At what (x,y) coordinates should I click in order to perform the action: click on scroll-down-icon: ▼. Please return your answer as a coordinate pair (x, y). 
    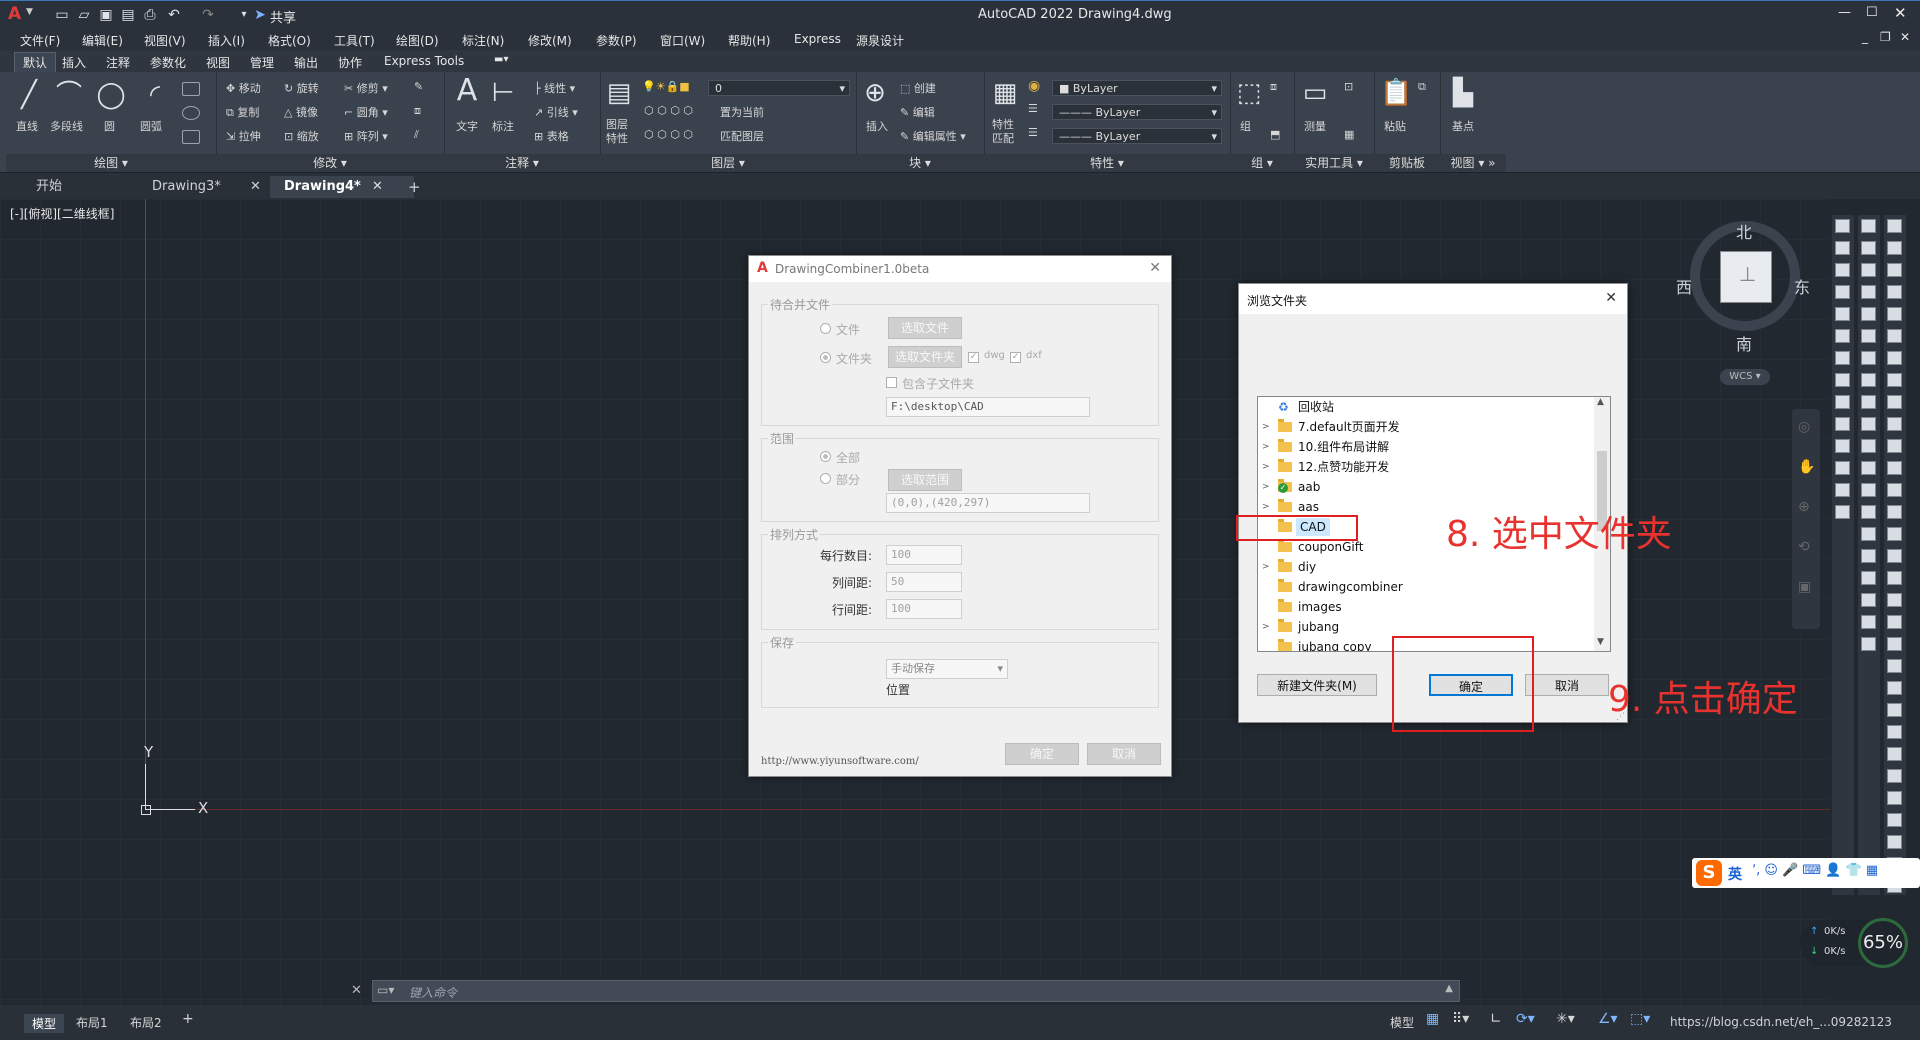
    Looking at the image, I should click on (1600, 642).